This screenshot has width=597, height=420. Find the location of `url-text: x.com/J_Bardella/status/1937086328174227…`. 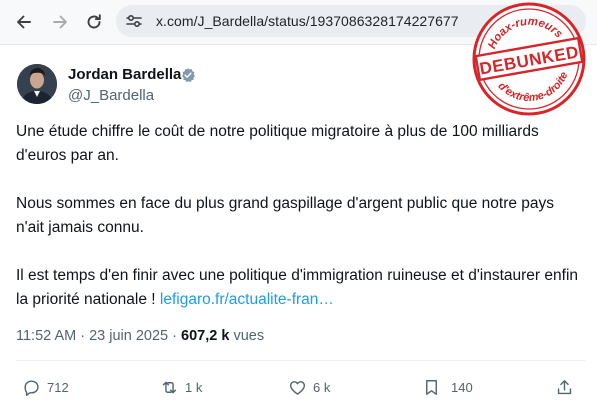

url-text: x.com/J_Bardella/status/1937086328174227… is located at coordinates (307, 21).